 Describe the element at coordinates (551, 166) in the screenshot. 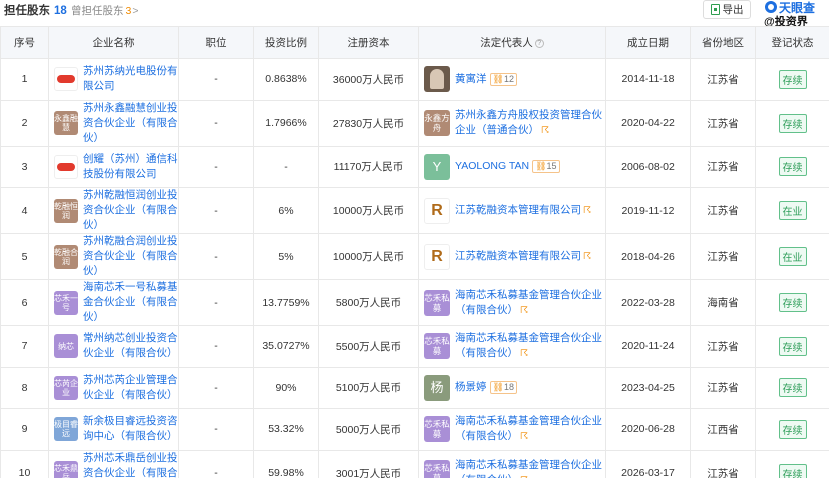

I see `related-count: 15` at that location.